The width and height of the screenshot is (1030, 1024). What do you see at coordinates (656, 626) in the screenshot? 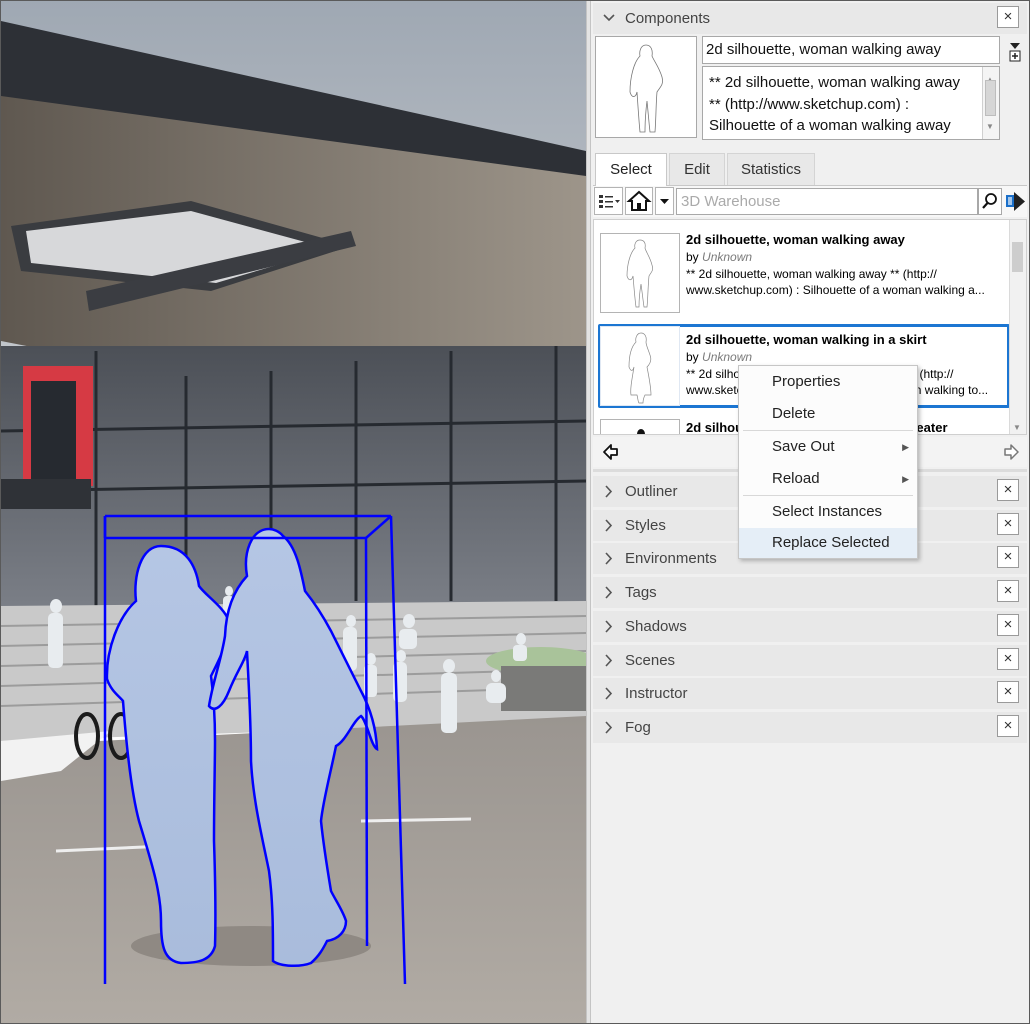
I see `panel-title: Shadows` at bounding box center [656, 626].